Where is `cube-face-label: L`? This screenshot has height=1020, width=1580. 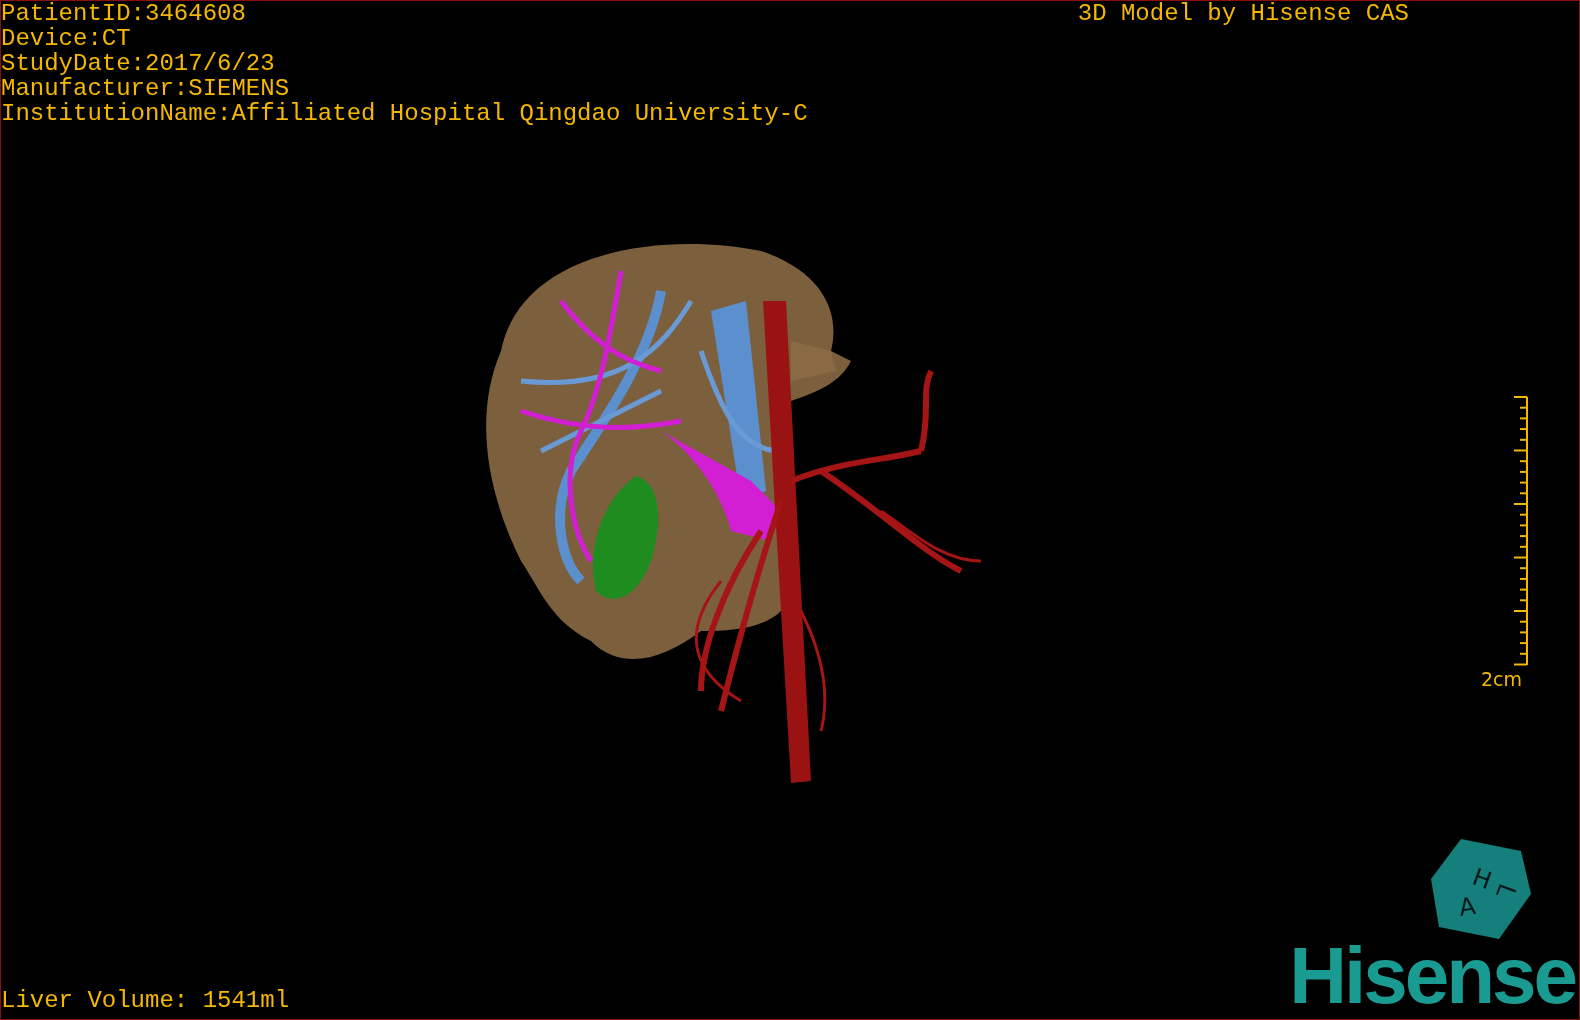
cube-face-label: L is located at coordinates (1506, 891).